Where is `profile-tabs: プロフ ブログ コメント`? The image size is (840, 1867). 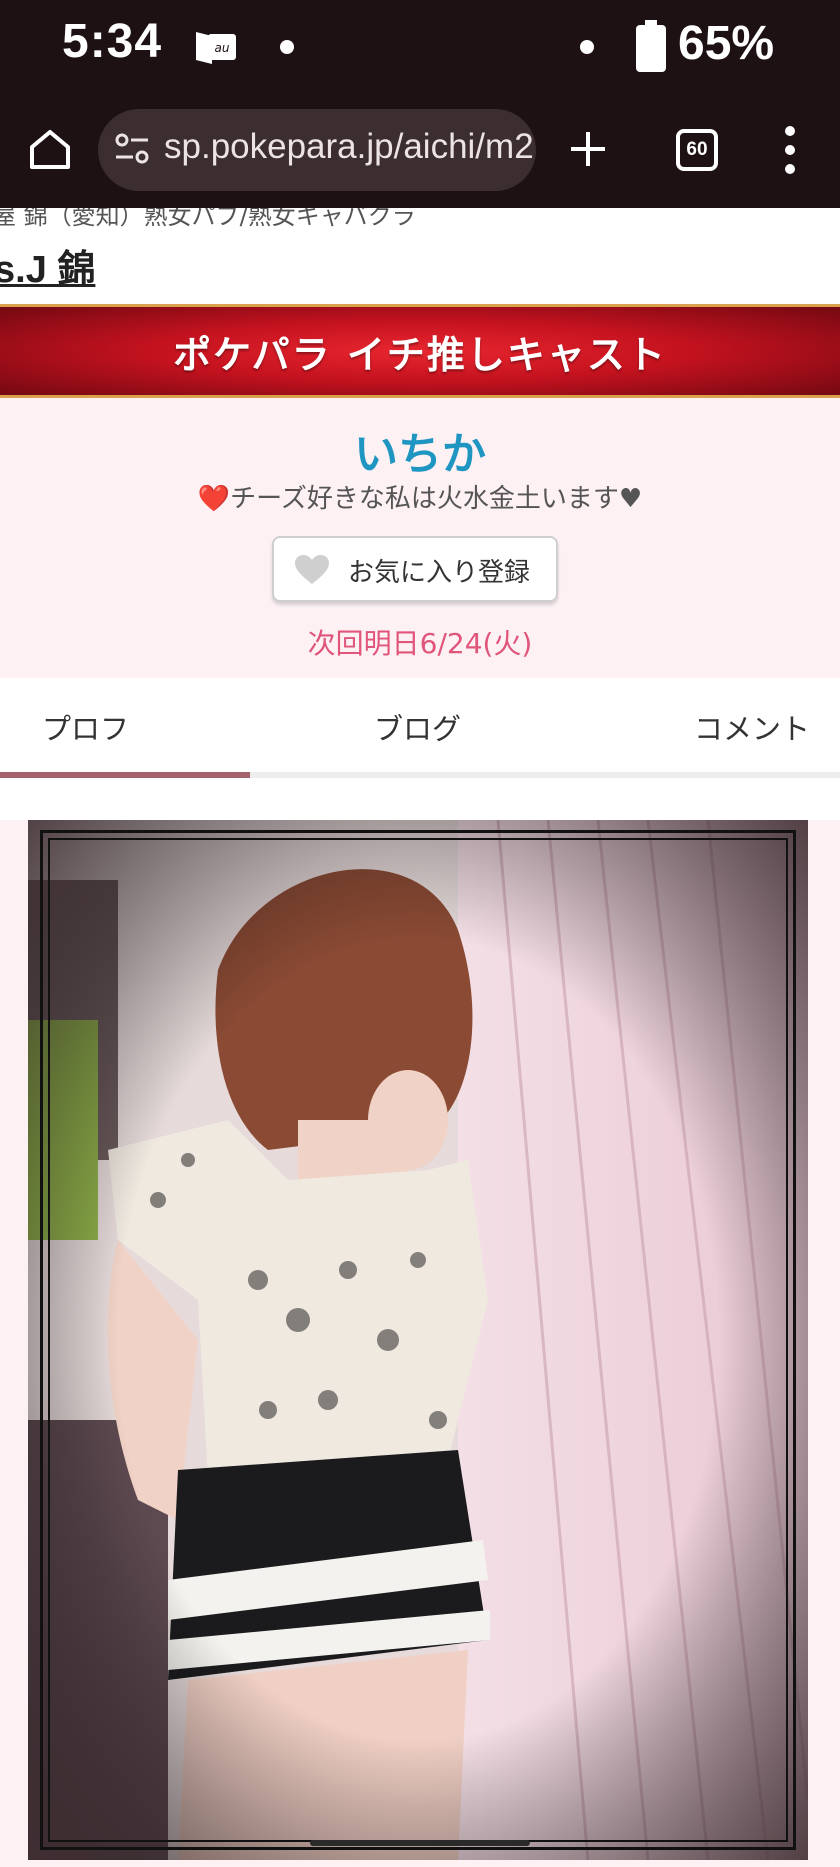
profile-tabs: プロフ ブログ コメント is located at coordinates (420, 728).